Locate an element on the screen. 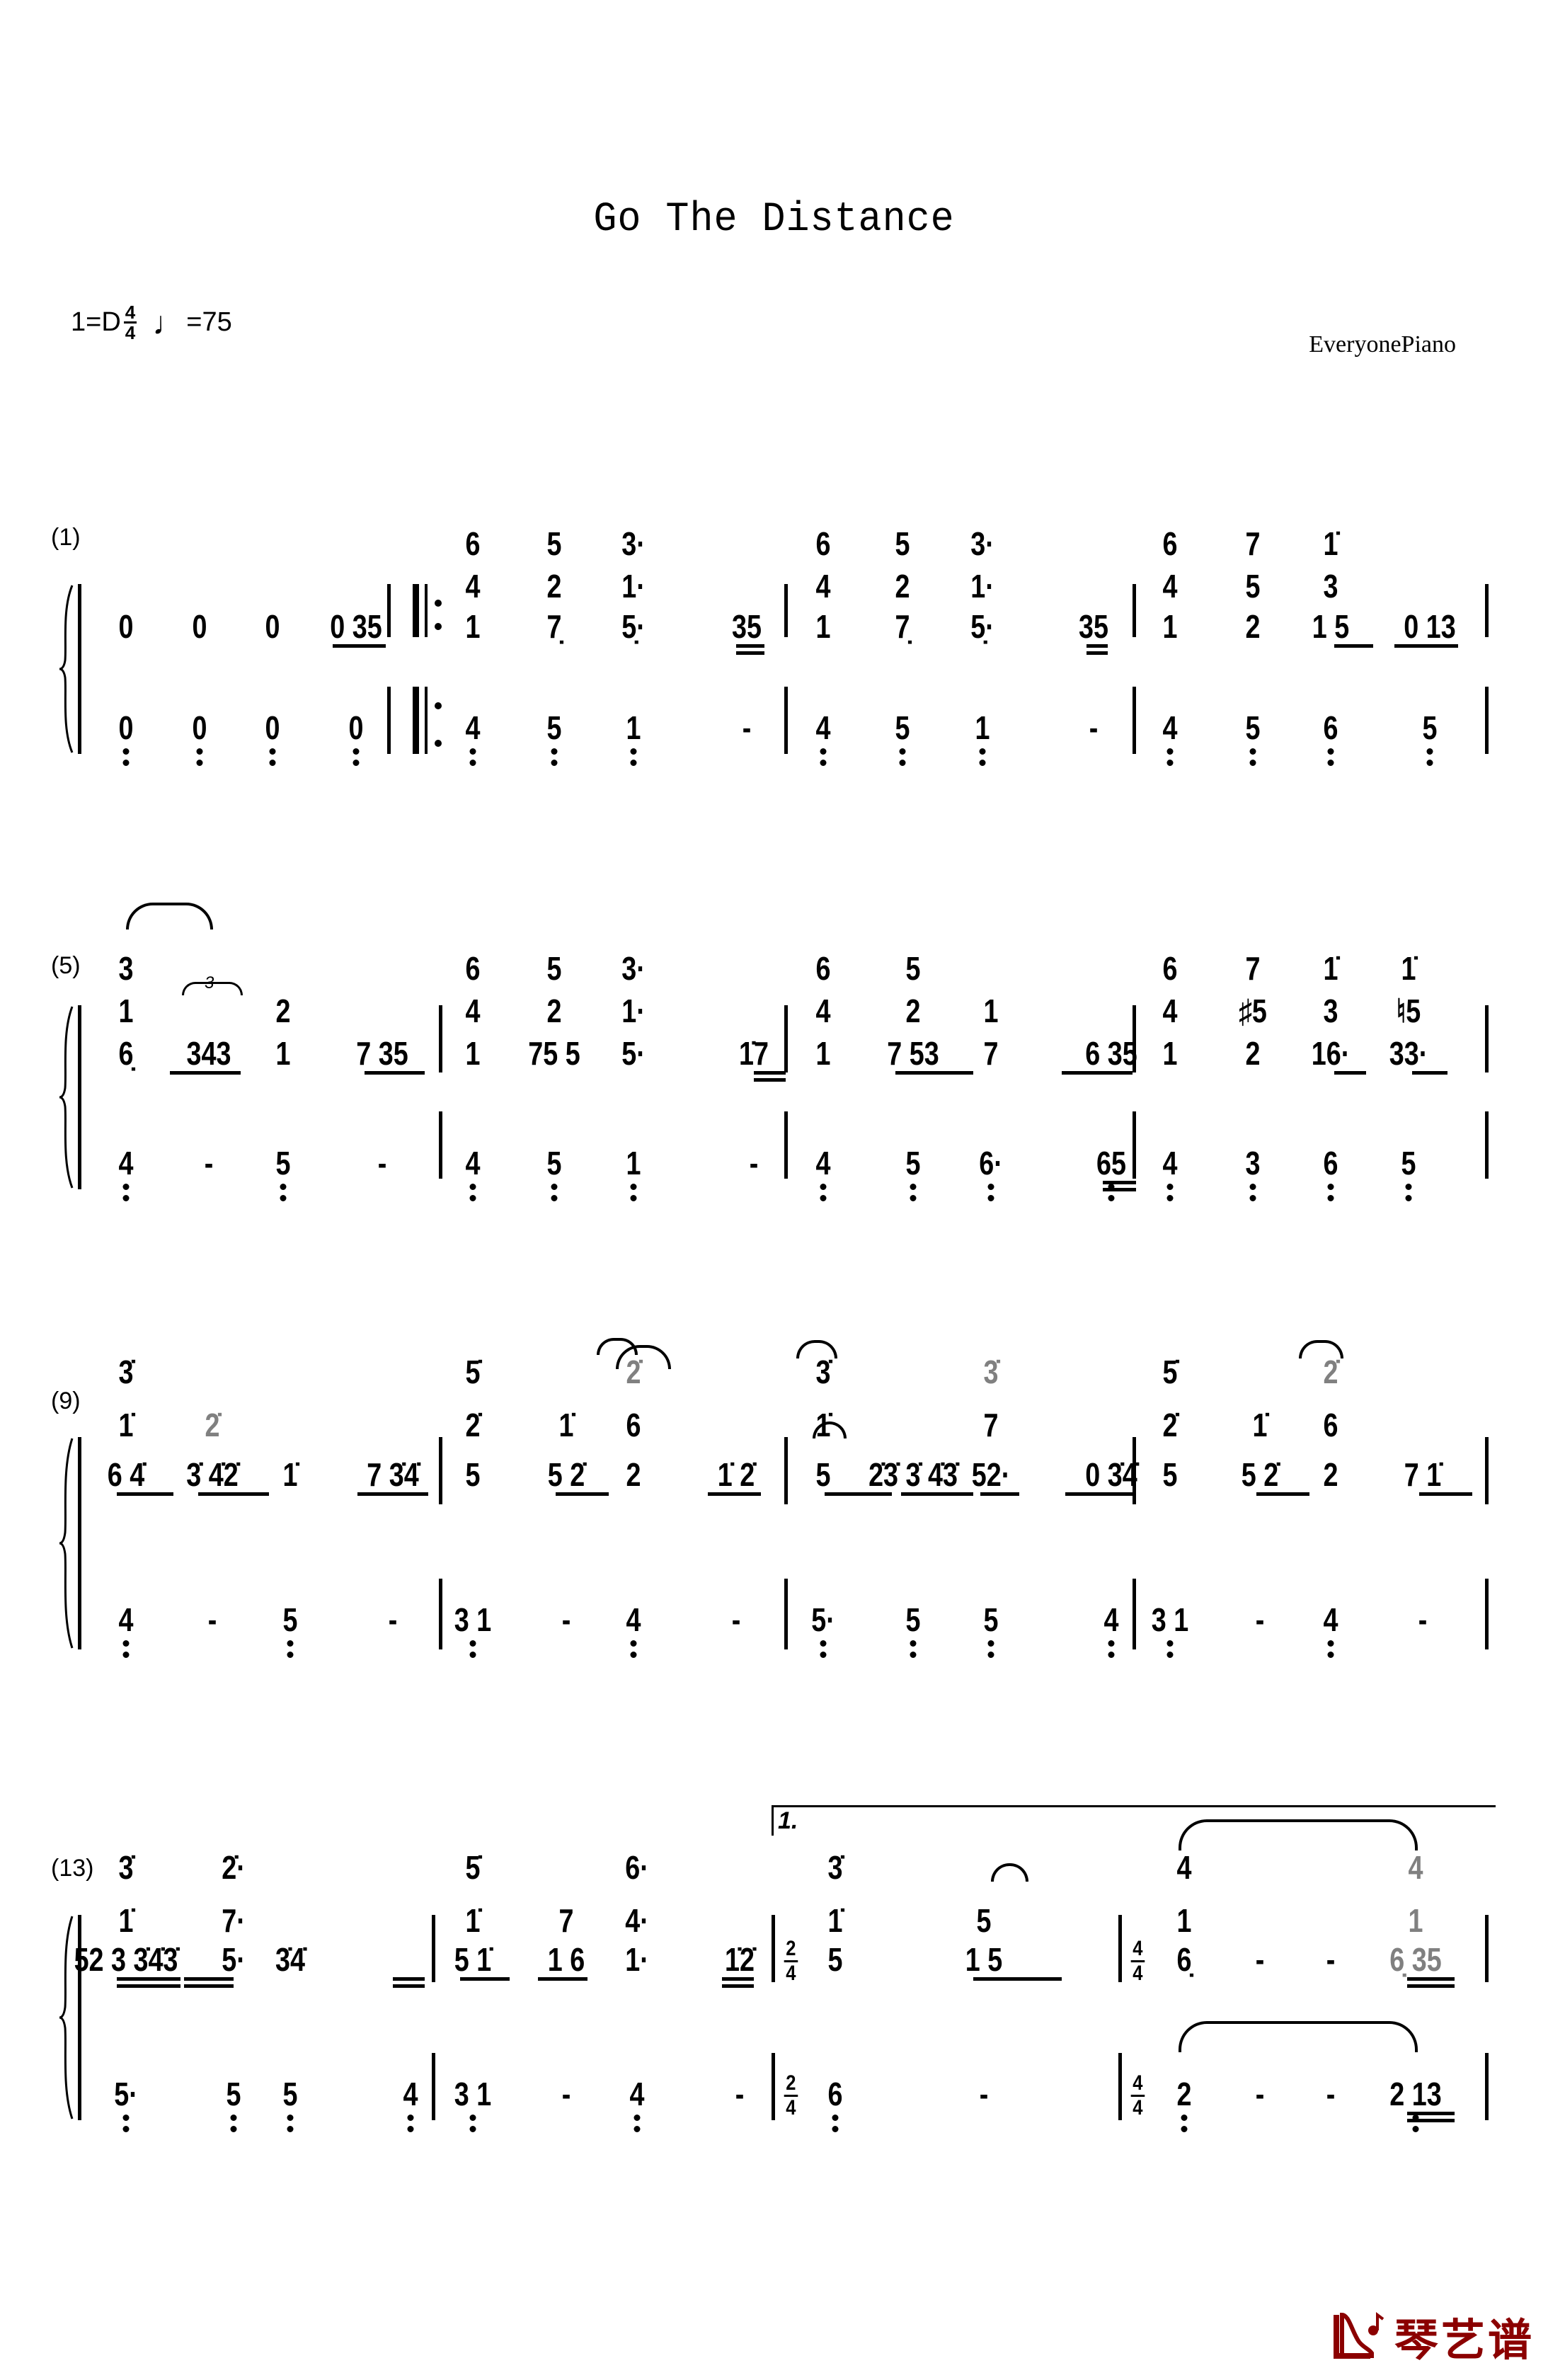 The width and height of the screenshot is (1548, 2380). treble-note: 5 1̇ is located at coordinates (473, 1959).